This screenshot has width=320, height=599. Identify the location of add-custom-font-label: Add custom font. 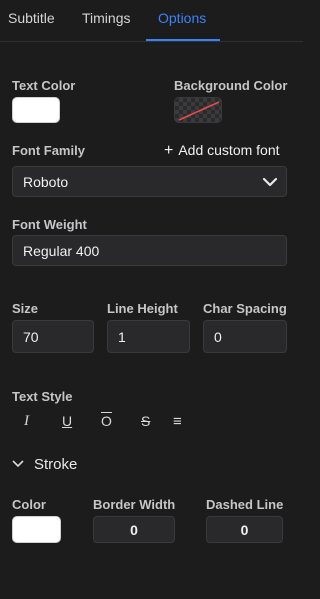
(229, 150).